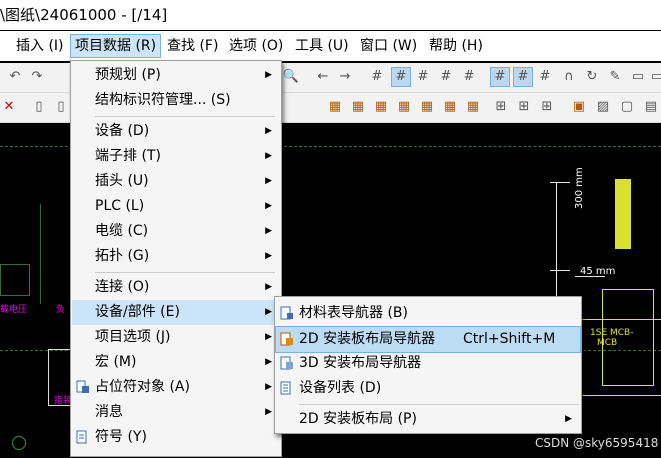 The width and height of the screenshot is (661, 458). I want to click on terminal-icon-2: ⊞, so click(524, 107).